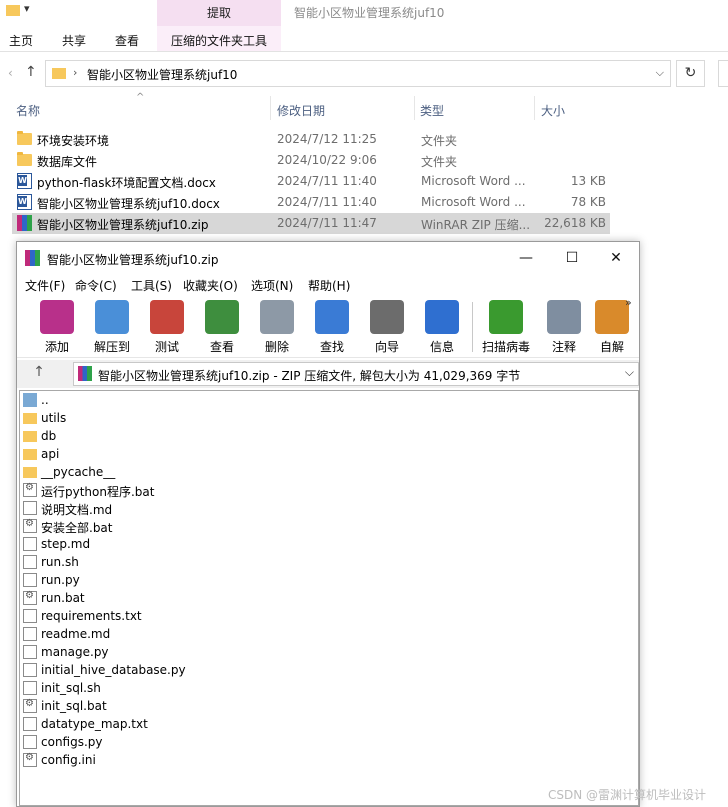  I want to click on column-header-name: 名称, so click(28, 110).